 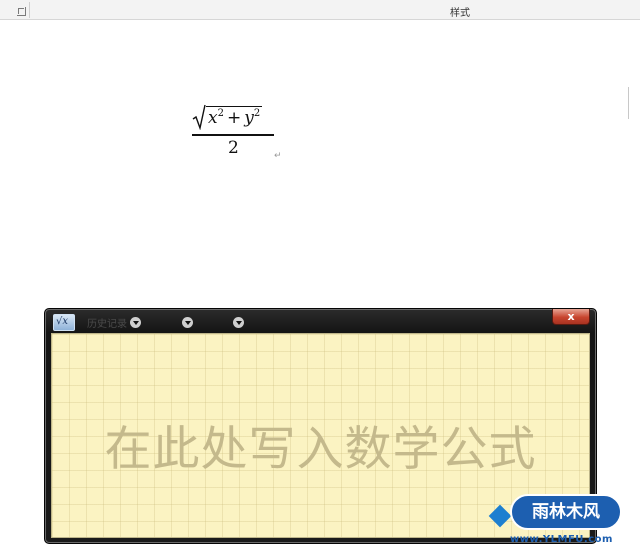 What do you see at coordinates (628, 103) in the screenshot?
I see `vertical-ruler-mark` at bounding box center [628, 103].